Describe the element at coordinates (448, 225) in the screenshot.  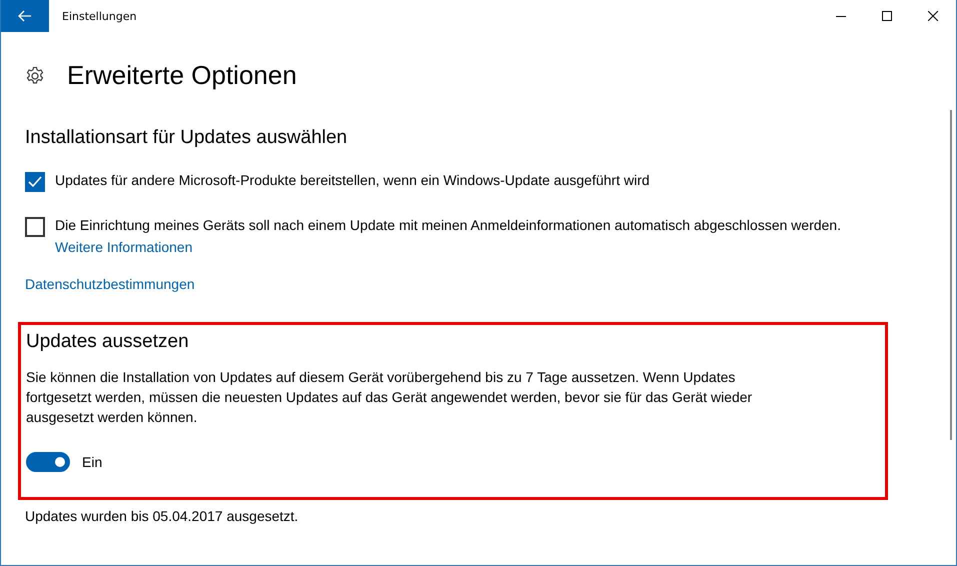
I see `checkbox-label: Die Einrichtung meines Geräts soll nach einem Update mit meinen Anmeldeinformationen automatisch abgeschlossen werden.` at that location.